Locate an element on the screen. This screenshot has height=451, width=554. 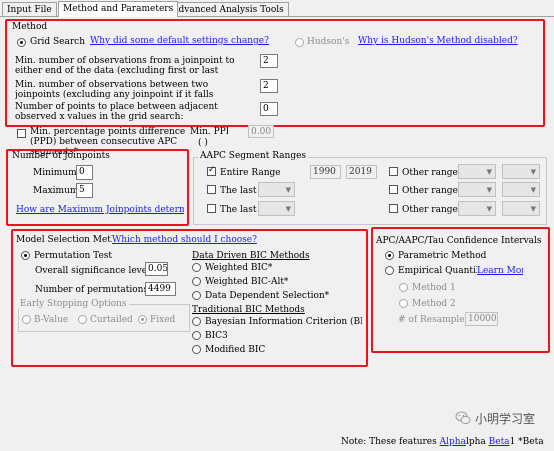
ppd-min-input: 0.00 is located at coordinates (261, 131).